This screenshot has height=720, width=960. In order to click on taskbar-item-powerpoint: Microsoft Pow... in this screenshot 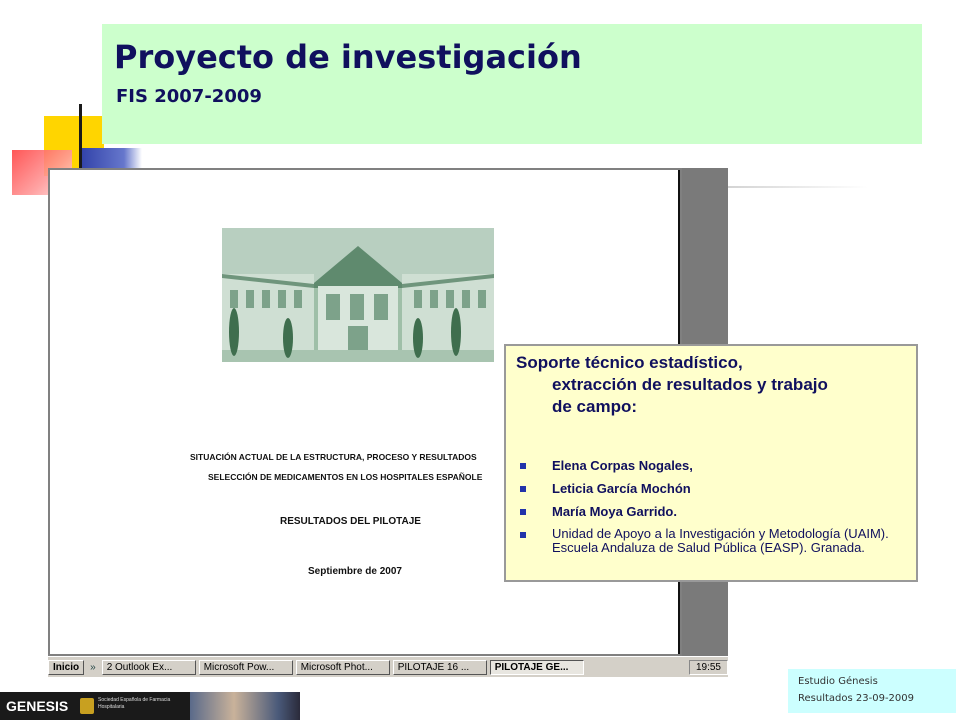, I will do `click(245, 667)`.